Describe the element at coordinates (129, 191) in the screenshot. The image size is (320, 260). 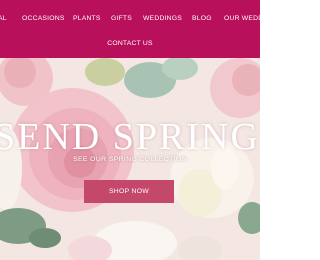
I see `shop-now-button: SHOP NOW` at that location.